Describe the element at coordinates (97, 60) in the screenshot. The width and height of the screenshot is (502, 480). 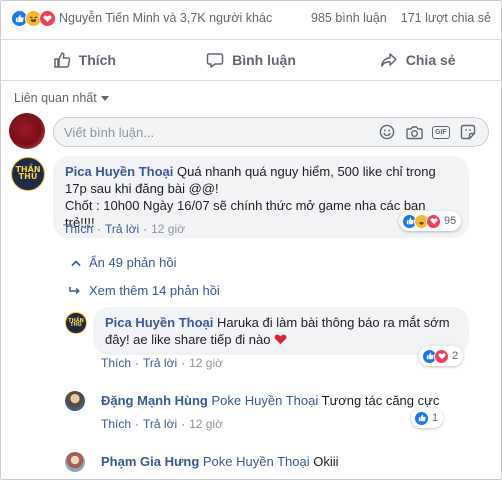
I see `like-button-label: Thích` at that location.